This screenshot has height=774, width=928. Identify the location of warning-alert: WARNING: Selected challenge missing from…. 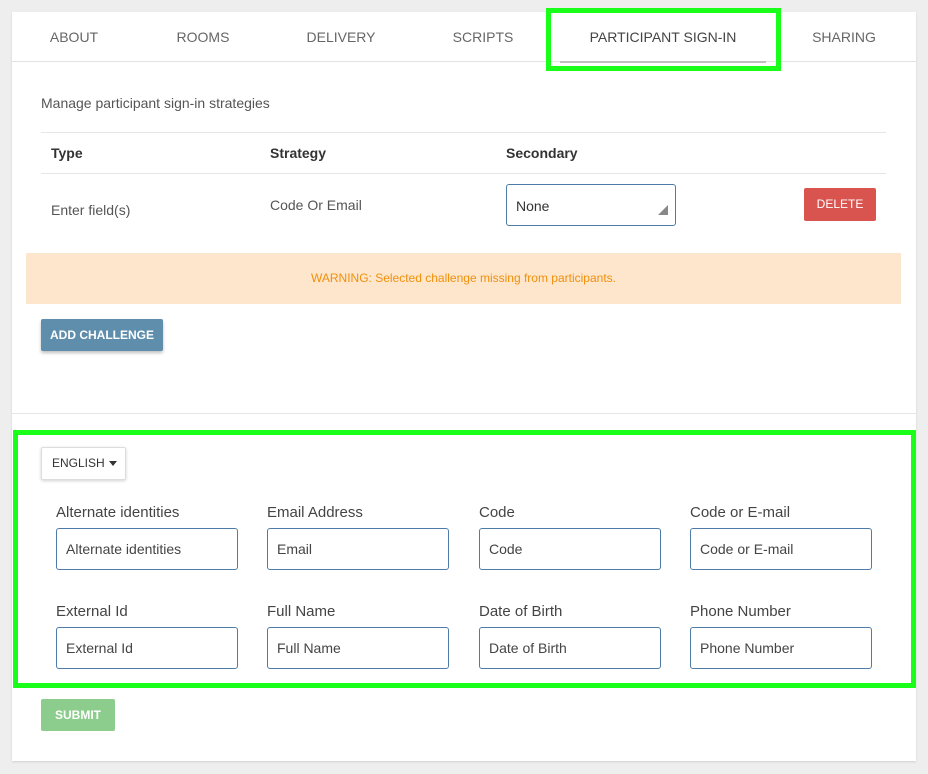
(463, 278).